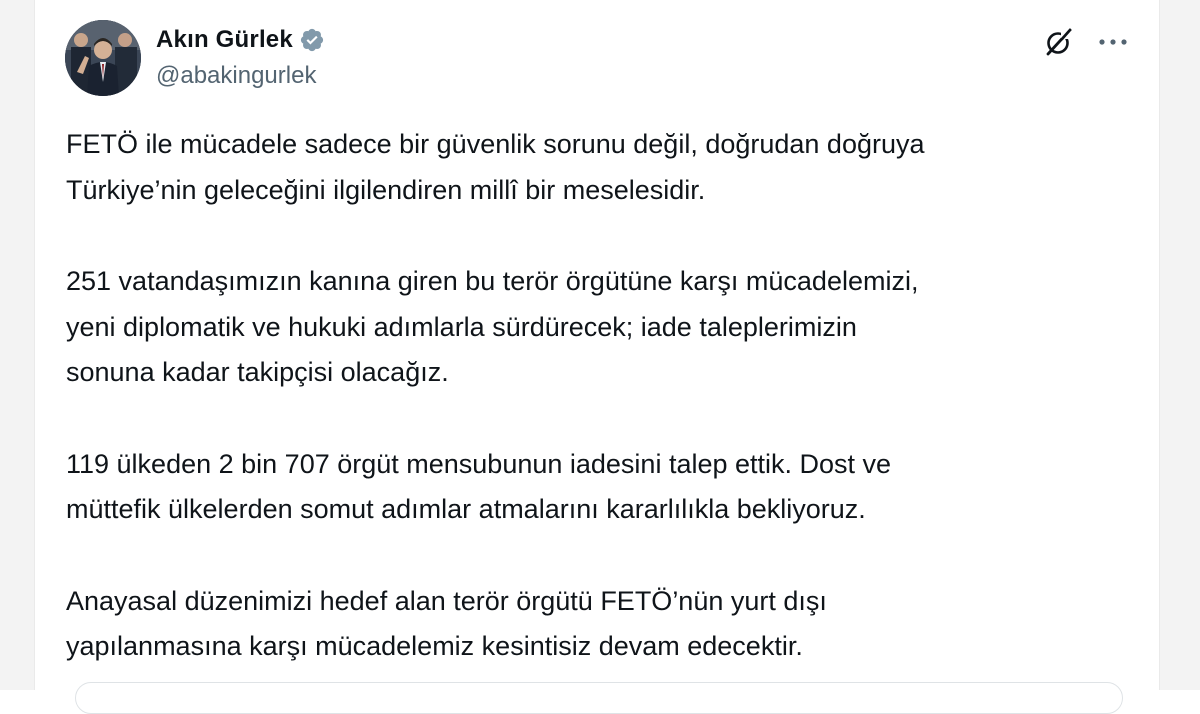 The width and height of the screenshot is (1200, 714). I want to click on verified-badge-icon, so click(312, 40).